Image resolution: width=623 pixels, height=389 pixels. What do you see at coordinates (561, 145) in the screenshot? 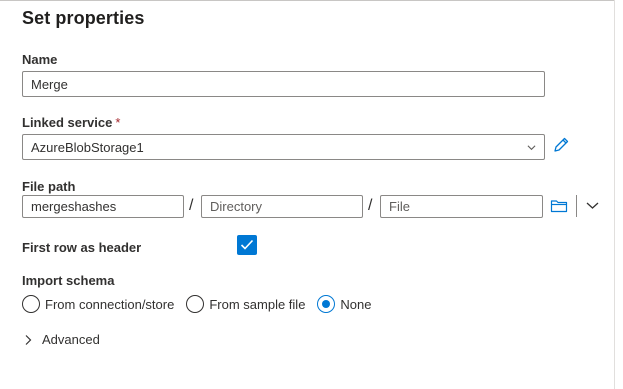
I see `edit-pencil-icon` at bounding box center [561, 145].